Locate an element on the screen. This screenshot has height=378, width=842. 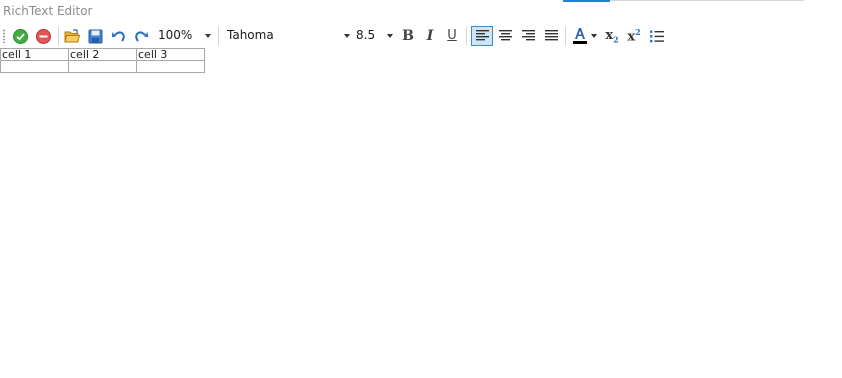
floppy-disk-icon is located at coordinates (95, 36).